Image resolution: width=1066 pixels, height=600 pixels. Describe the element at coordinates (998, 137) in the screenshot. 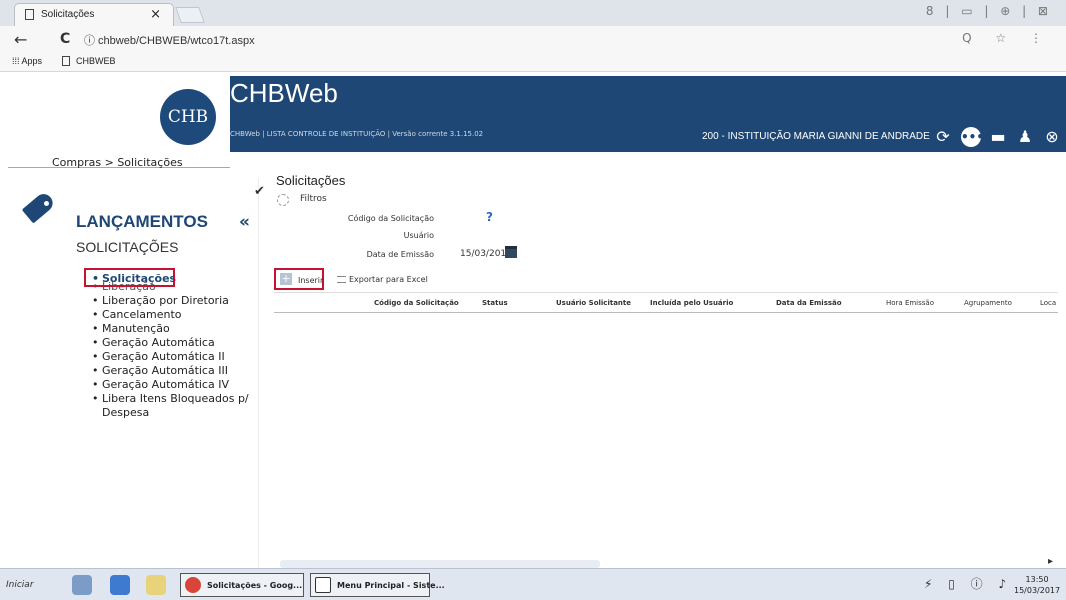

I see `card-icon: ▬` at that location.